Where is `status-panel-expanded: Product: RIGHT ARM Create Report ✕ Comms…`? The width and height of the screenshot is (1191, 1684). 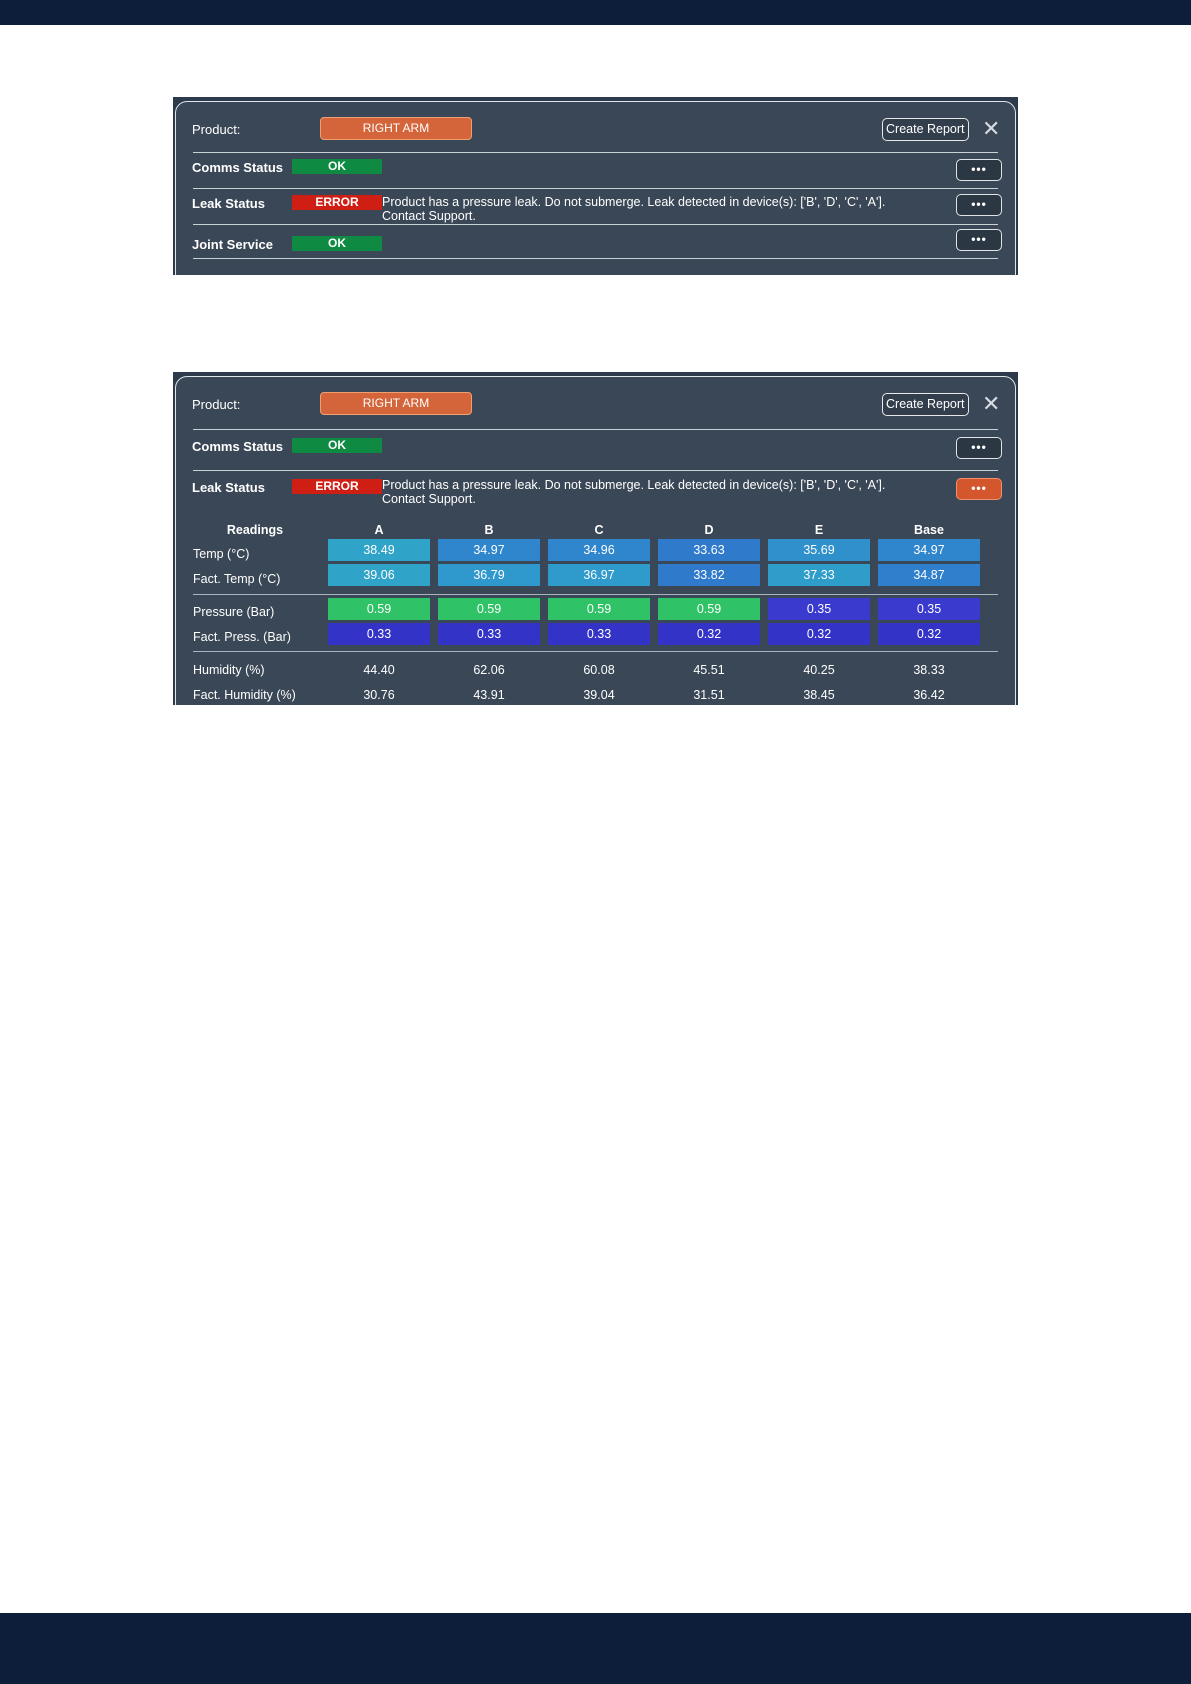
status-panel-expanded: Product: RIGHT ARM Create Report ✕ Comms… is located at coordinates (595, 538).